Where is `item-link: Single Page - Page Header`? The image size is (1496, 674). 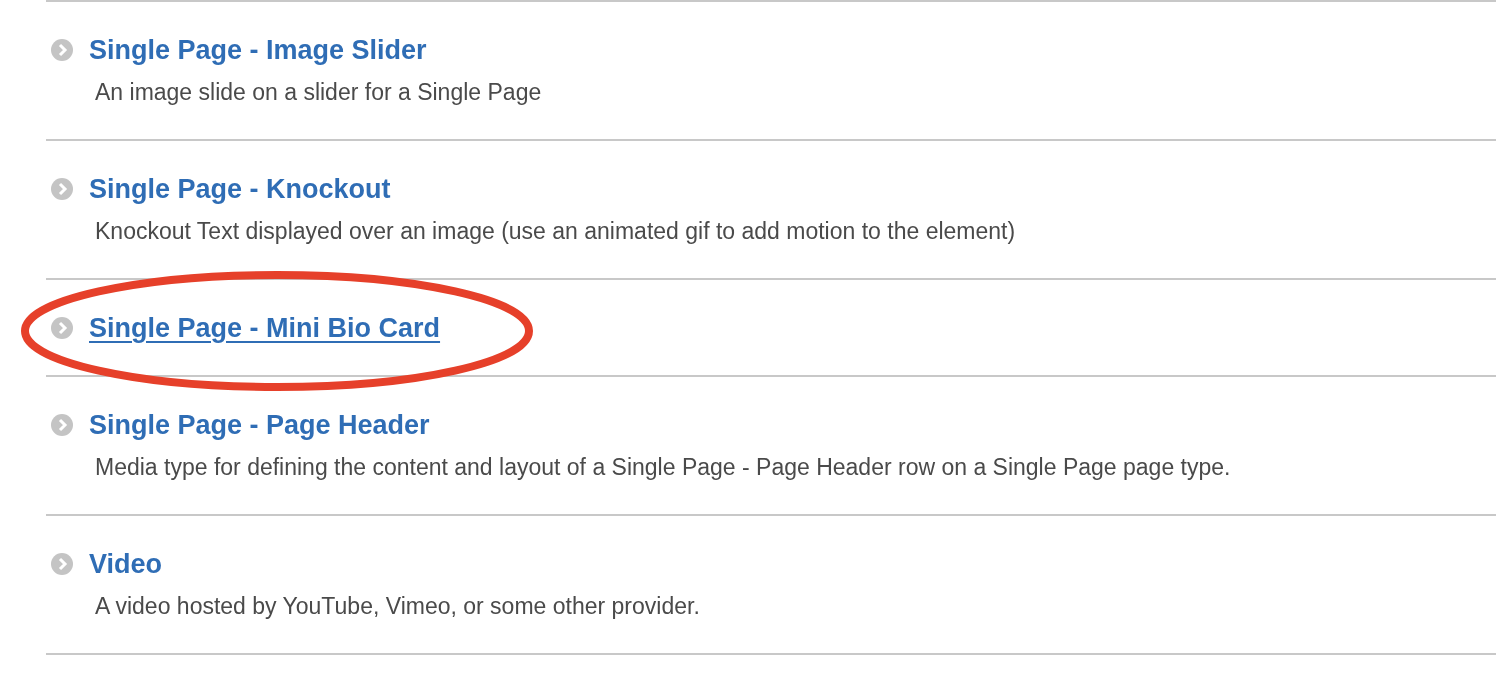 item-link: Single Page - Page Header is located at coordinates (259, 425).